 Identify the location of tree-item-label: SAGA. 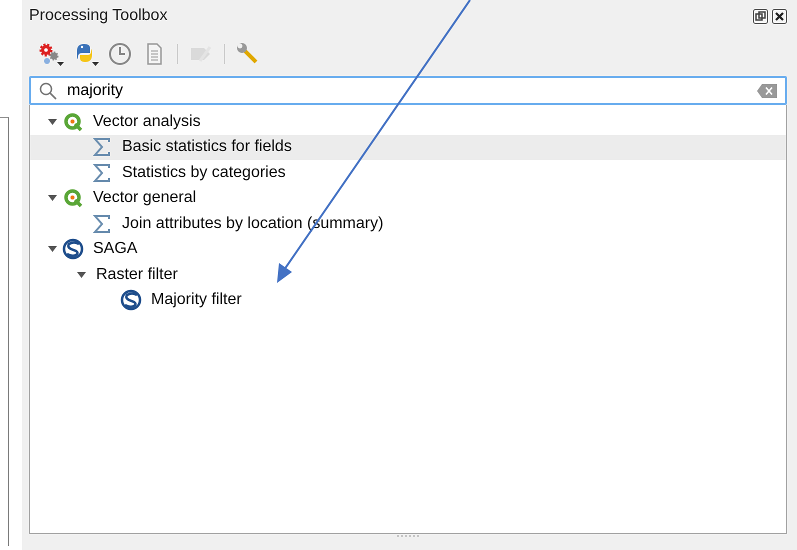
(115, 249).